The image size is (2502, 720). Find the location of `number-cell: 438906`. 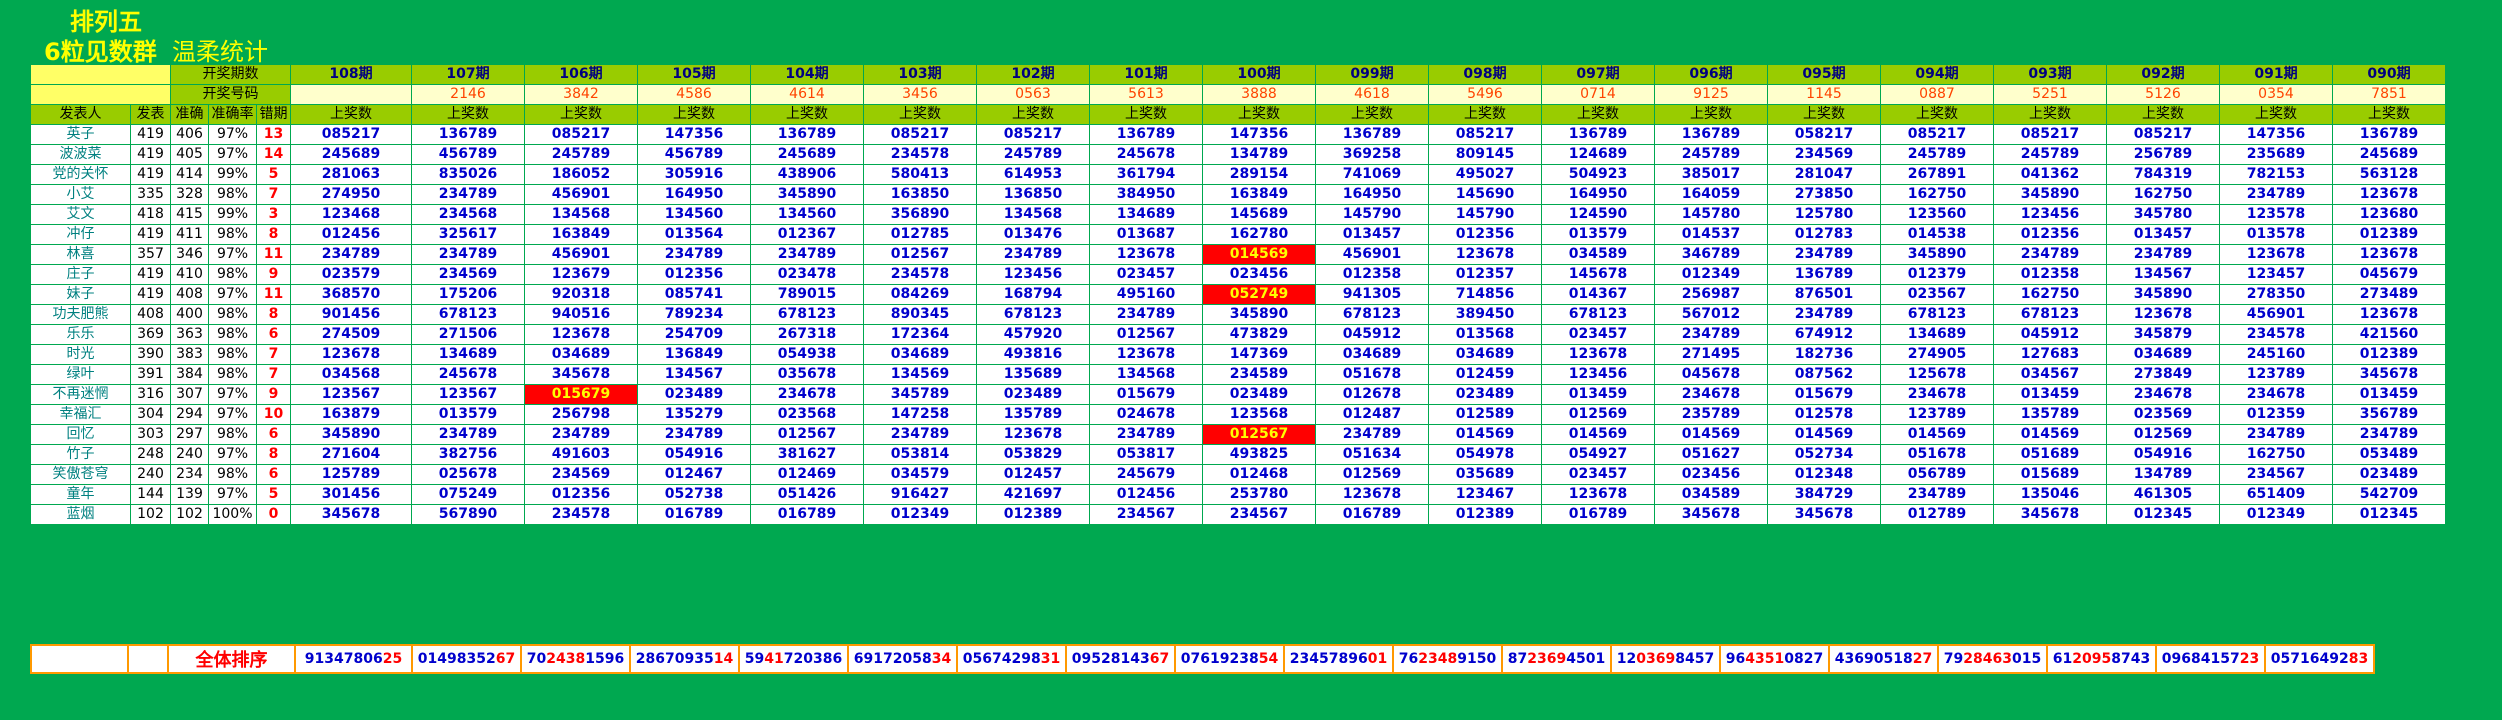

number-cell: 438906 is located at coordinates (807, 174).